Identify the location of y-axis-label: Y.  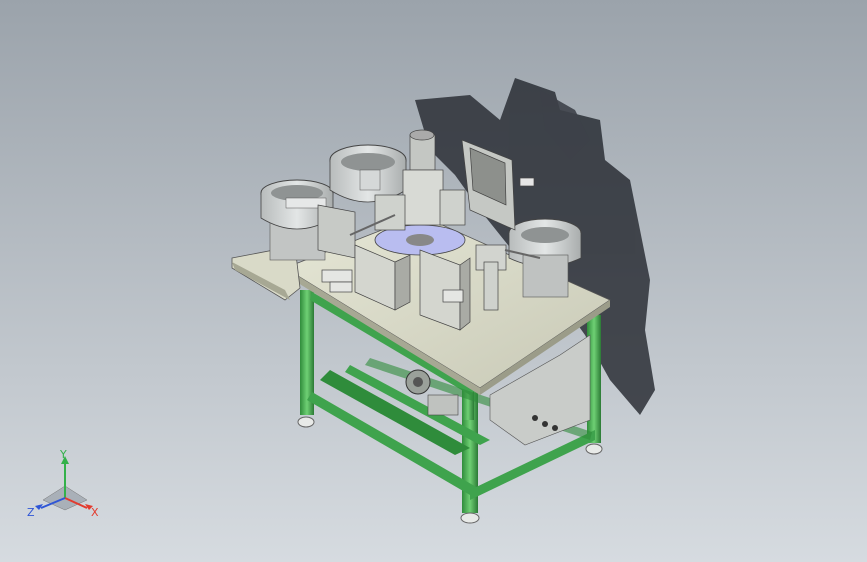
(63, 454).